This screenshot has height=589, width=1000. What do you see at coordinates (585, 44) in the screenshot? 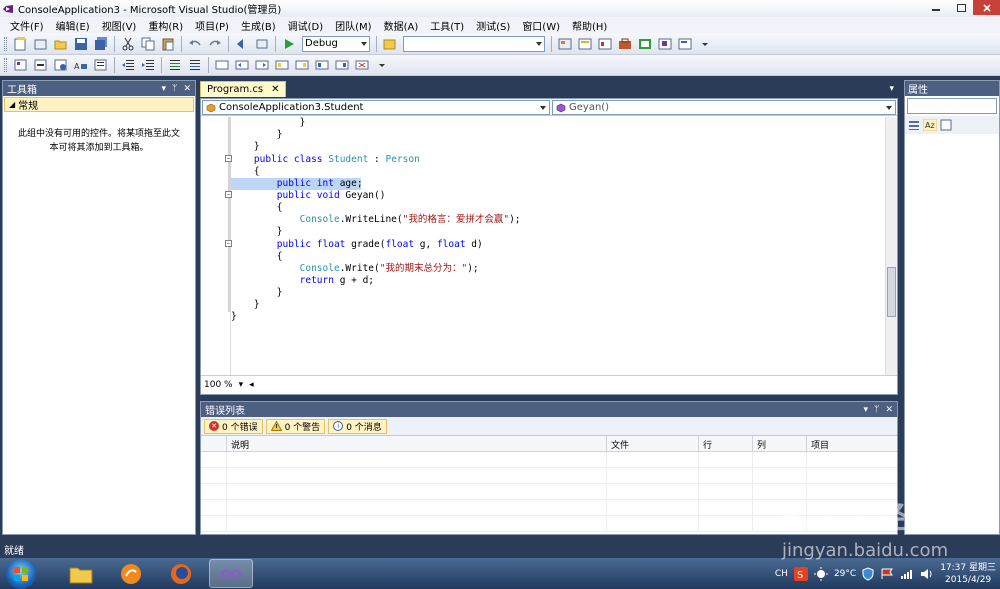
I see `properties-window-button` at bounding box center [585, 44].